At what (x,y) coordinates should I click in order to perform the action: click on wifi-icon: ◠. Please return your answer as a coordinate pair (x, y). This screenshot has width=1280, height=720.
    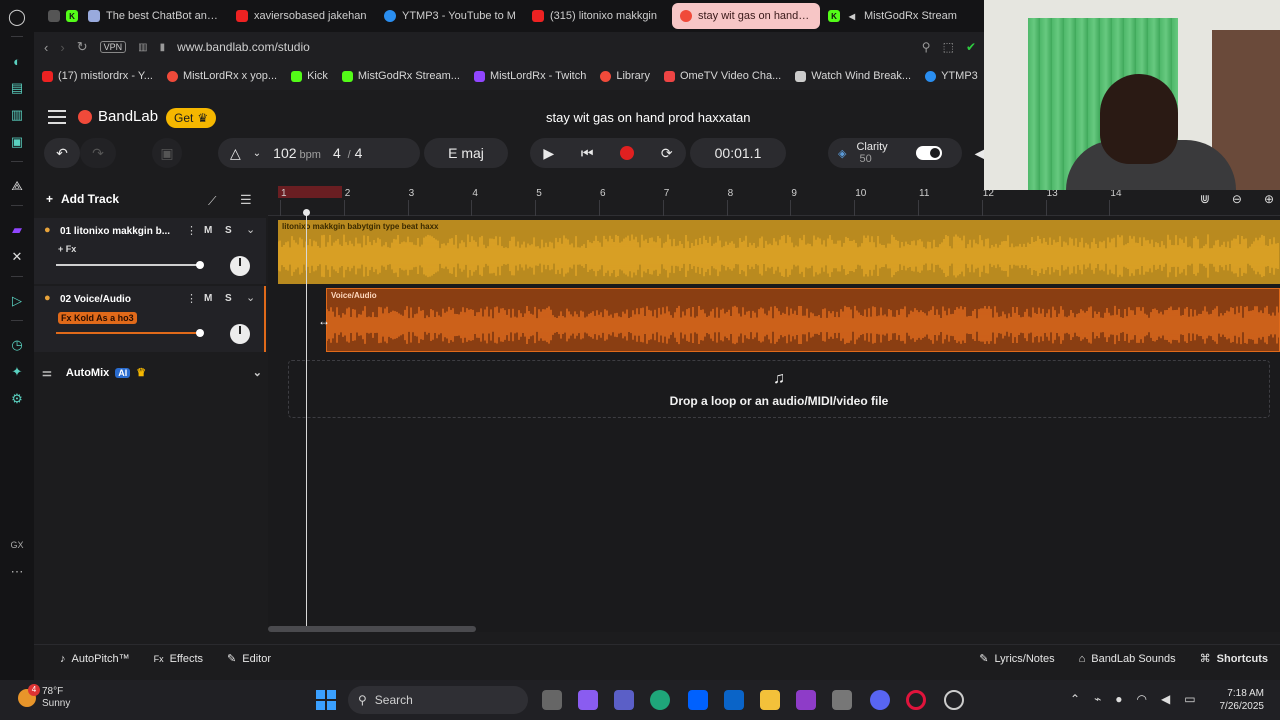
    Looking at the image, I should click on (1142, 699).